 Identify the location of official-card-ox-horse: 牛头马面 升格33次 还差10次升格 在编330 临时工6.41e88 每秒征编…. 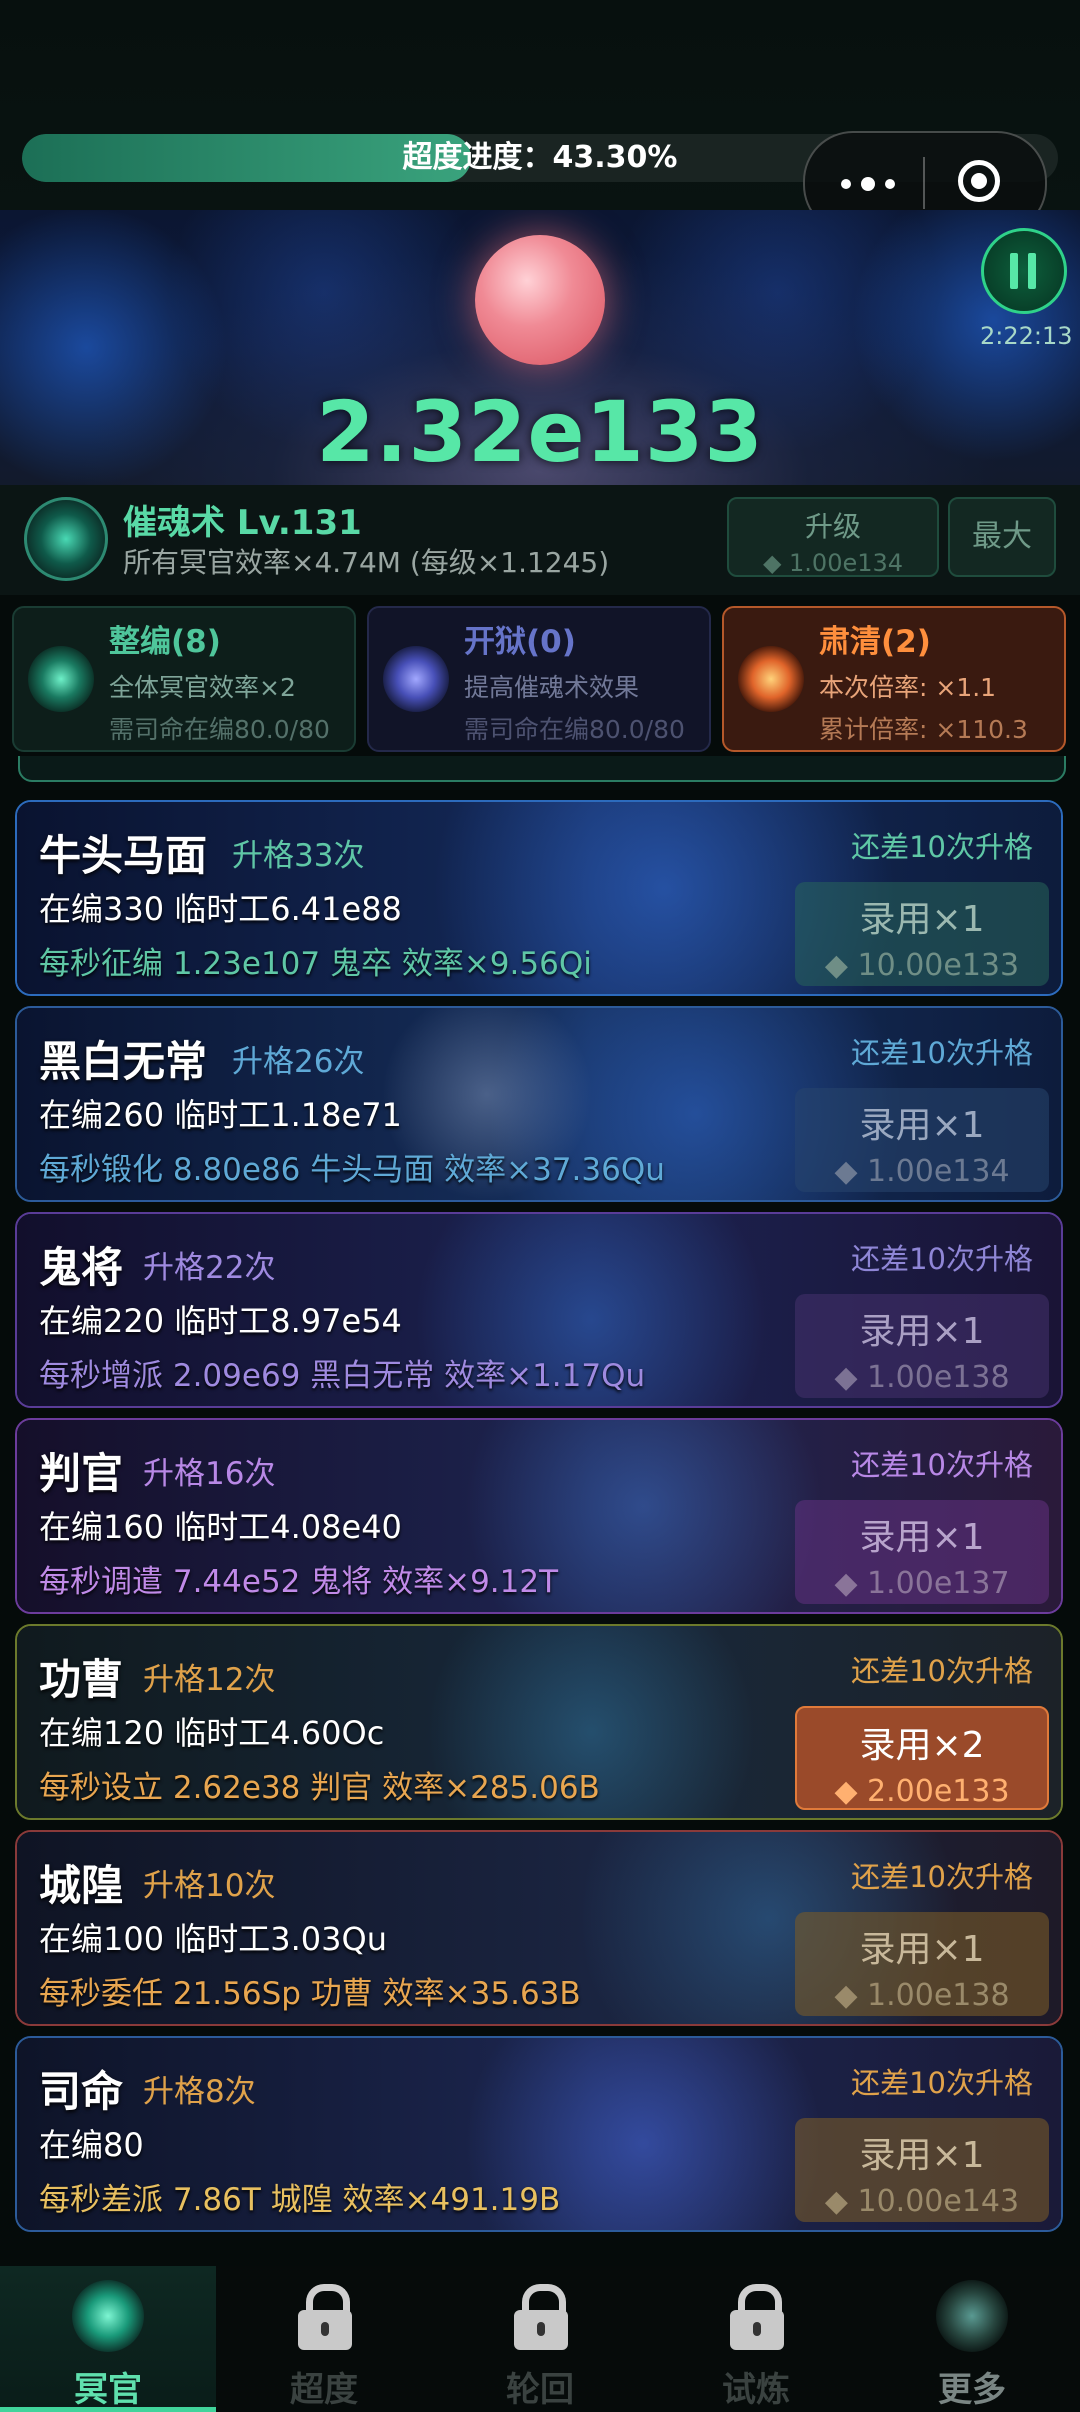
(539, 898).